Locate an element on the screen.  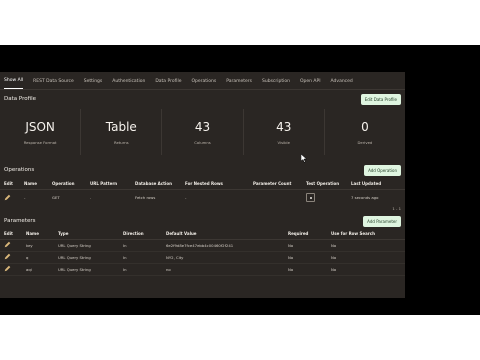
stat-label: Visible is located at coordinates (283, 142).